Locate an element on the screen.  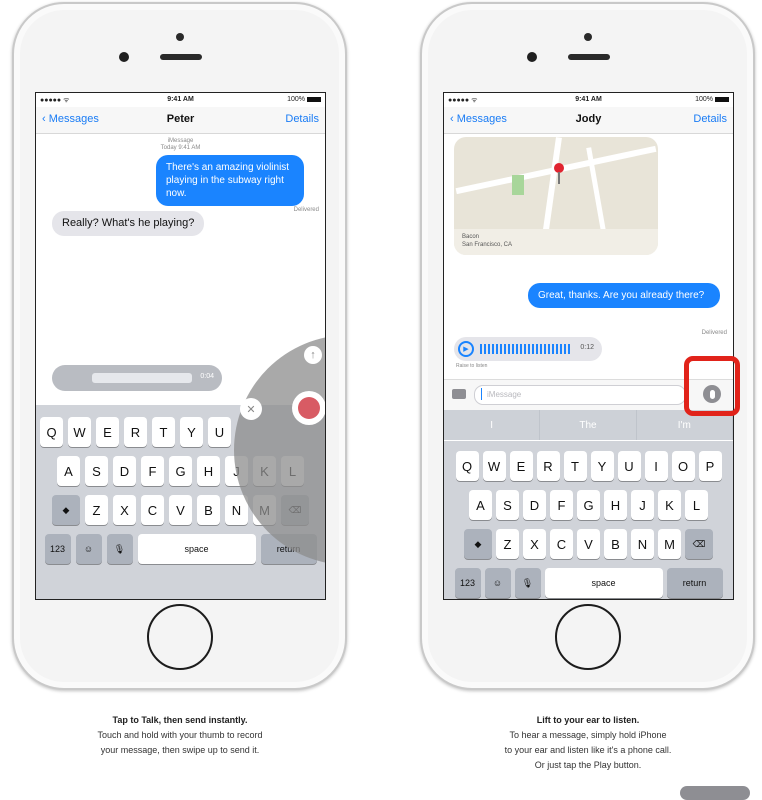
message-timestamp: iMessage Today 9:41 AM is located at coordinates (180, 145).